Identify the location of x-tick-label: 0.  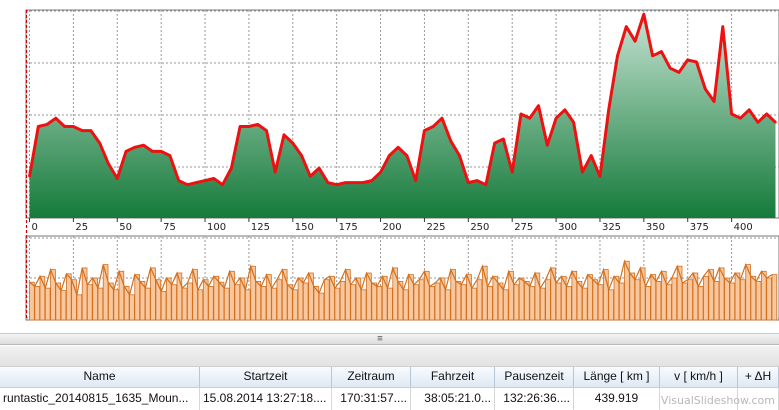
(35, 227).